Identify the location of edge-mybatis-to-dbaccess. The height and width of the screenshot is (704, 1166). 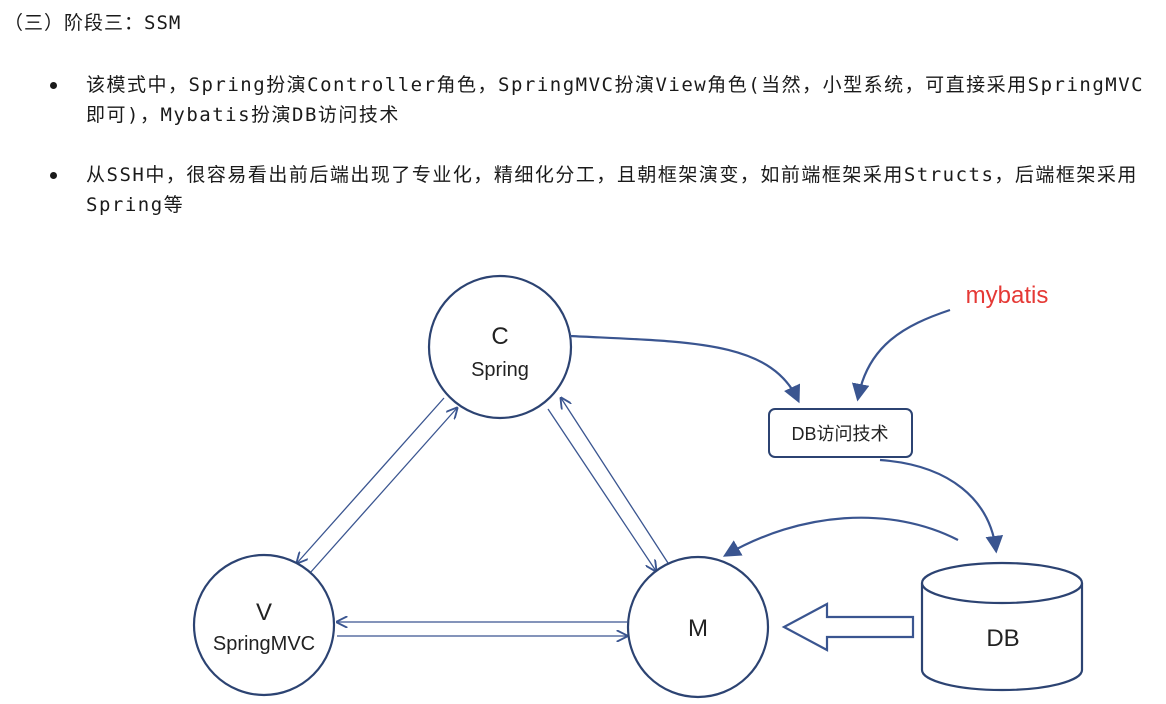
(901, 355).